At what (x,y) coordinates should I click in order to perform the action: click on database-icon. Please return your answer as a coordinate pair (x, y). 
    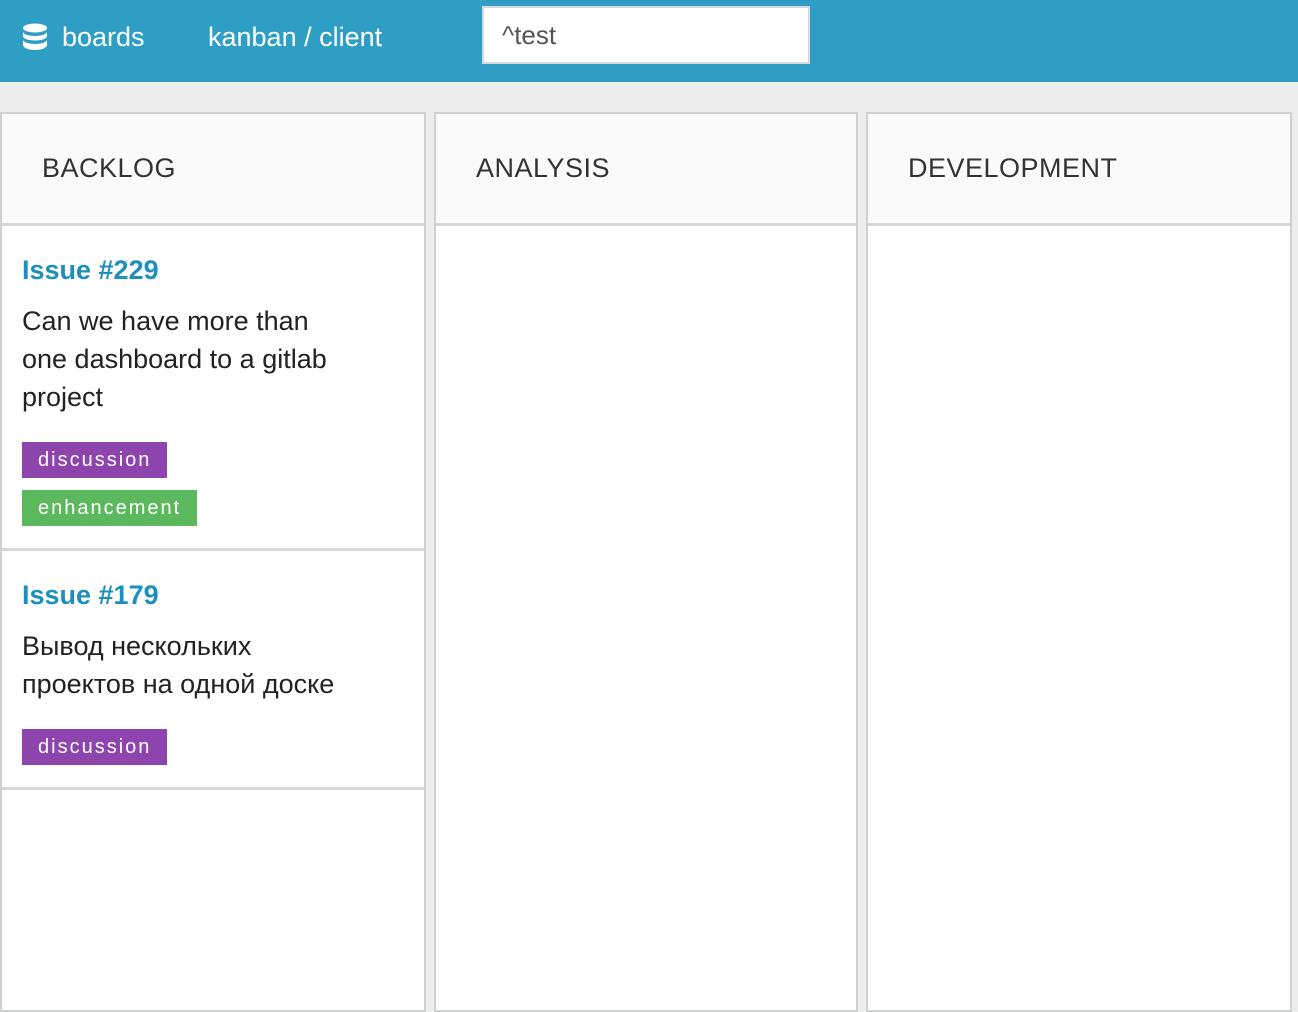
    Looking at the image, I should click on (35, 37).